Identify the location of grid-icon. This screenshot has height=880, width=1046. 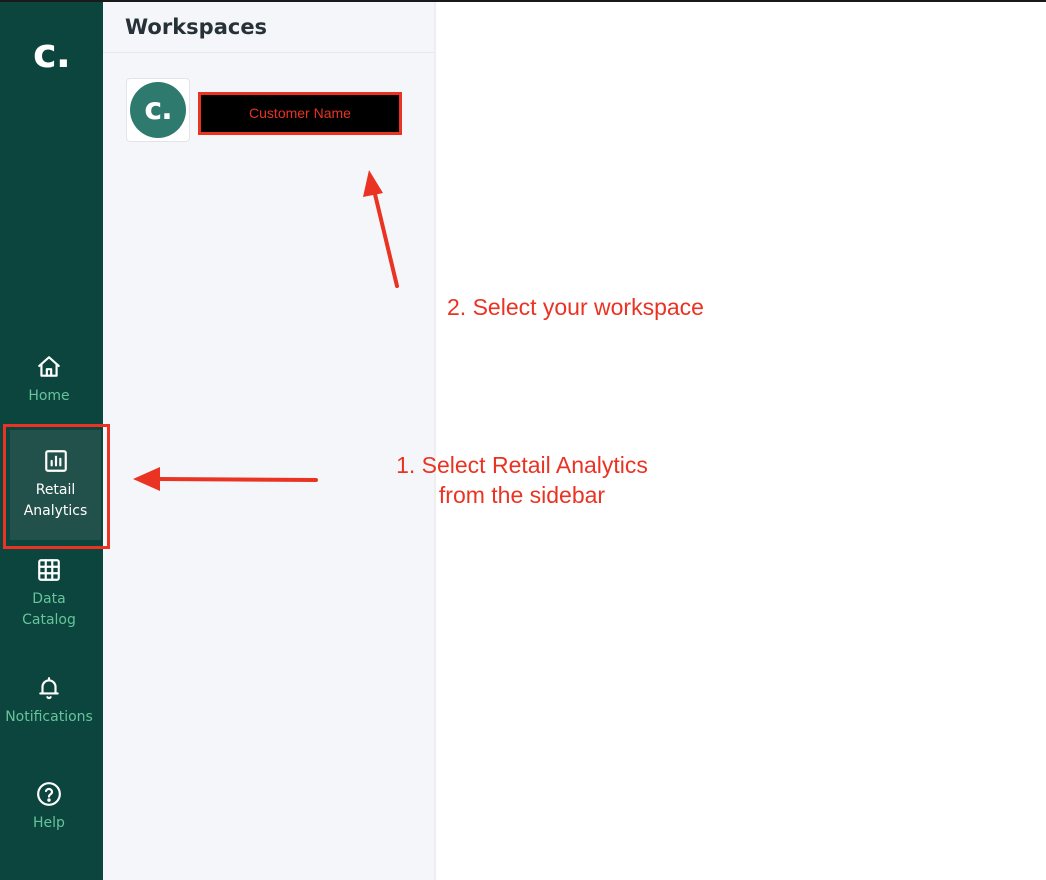
(49, 570).